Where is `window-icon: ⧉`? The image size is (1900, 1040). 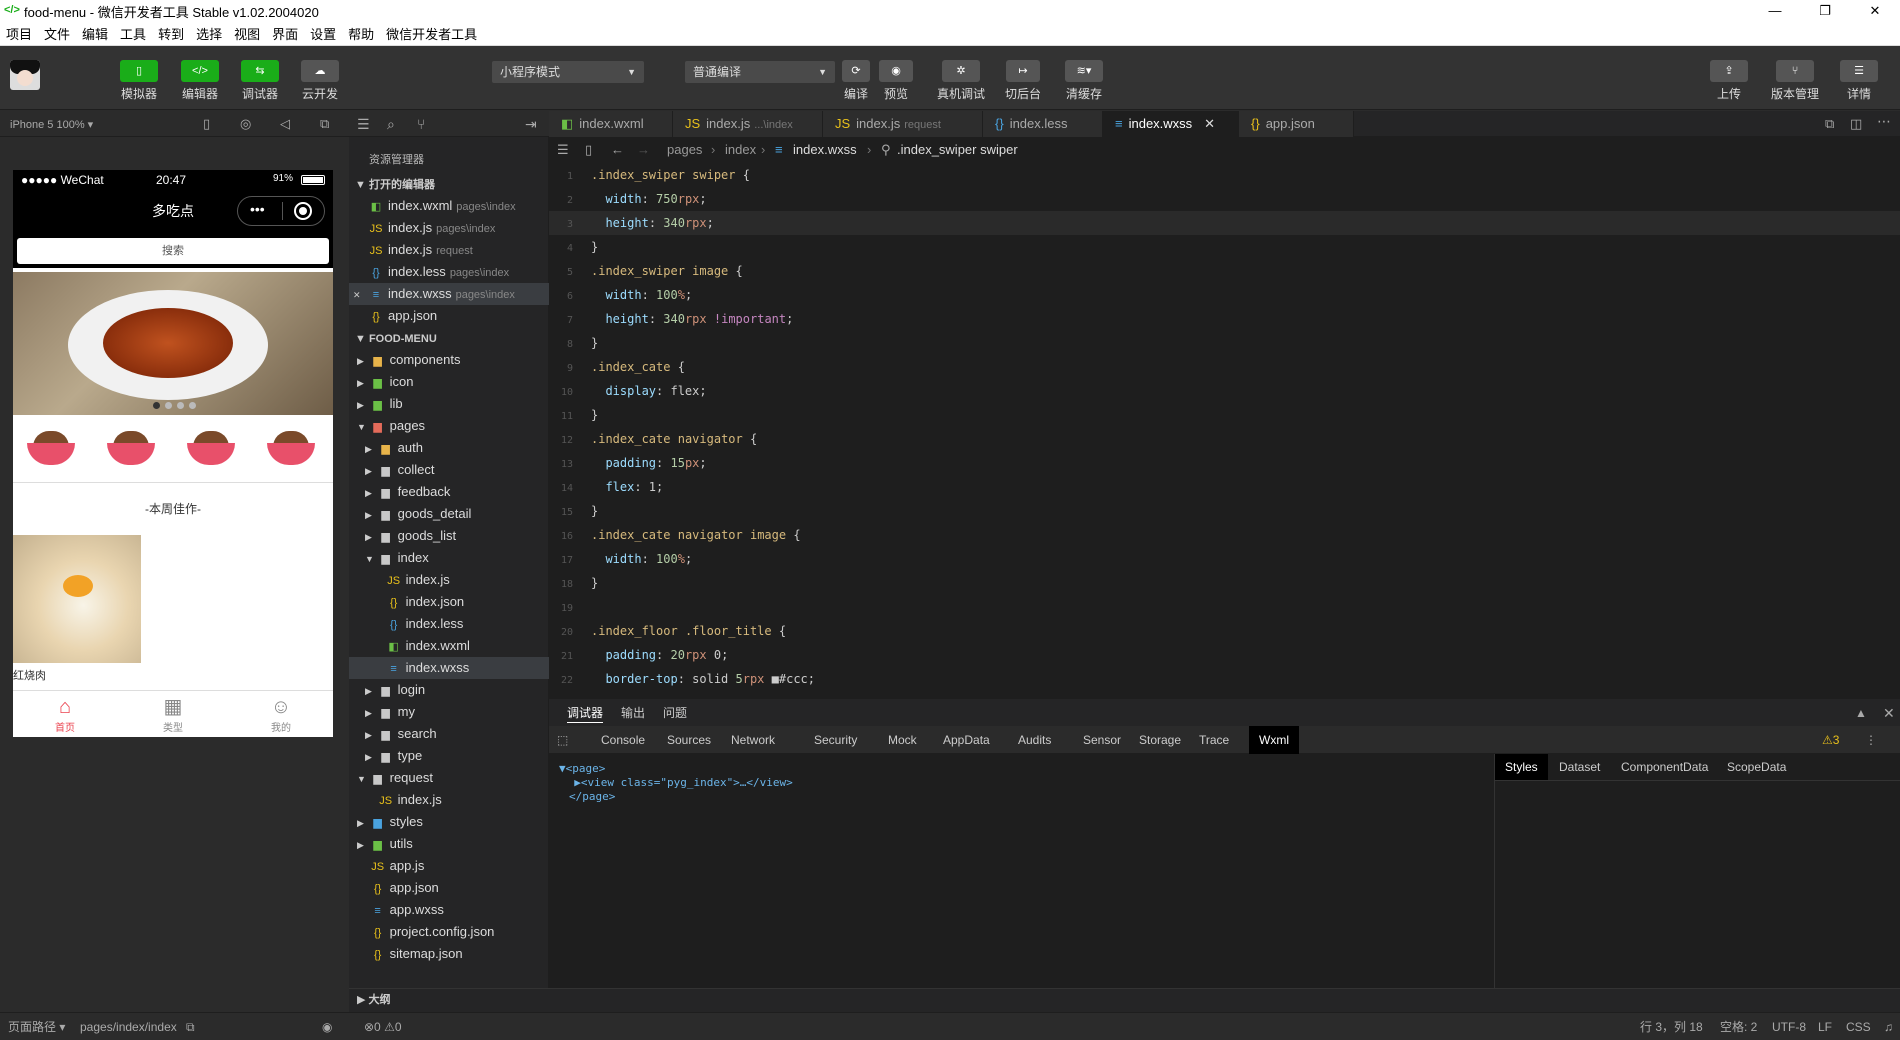
window-icon: ⧉ is located at coordinates (324, 124).